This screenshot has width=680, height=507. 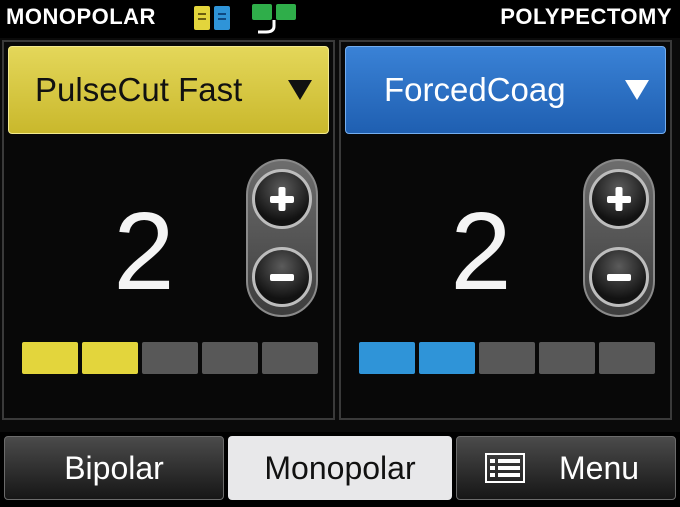 I want to click on coag-increase-button, so click(x=619, y=199).